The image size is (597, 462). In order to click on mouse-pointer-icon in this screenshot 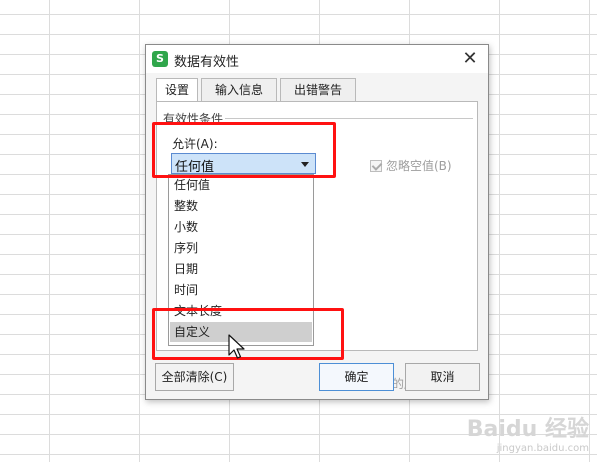, I will do `click(236, 346)`.